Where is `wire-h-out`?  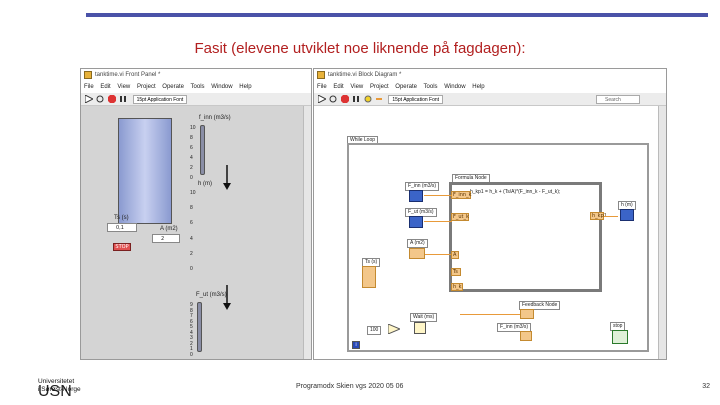 wire-h-out is located at coordinates (611, 216).